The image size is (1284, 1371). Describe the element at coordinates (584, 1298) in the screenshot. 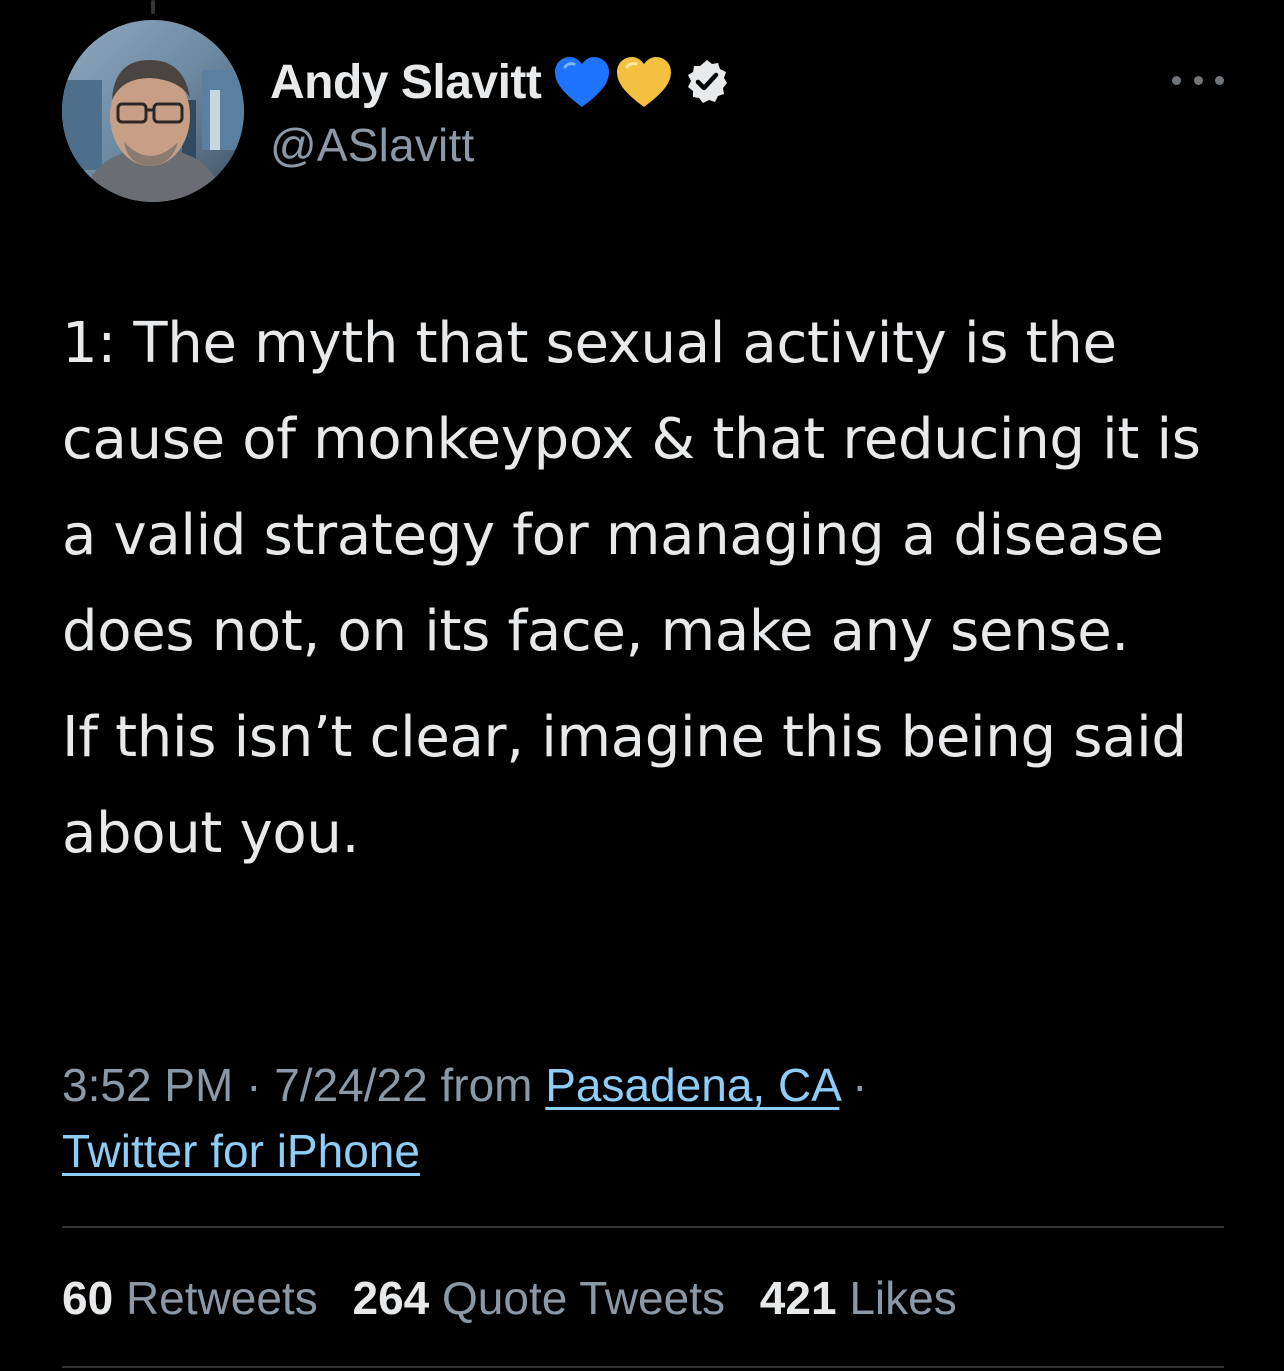

I see `quote-tweets-label: Quote Tweets` at that location.